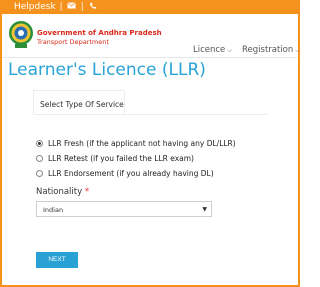  Describe the element at coordinates (87, 192) in the screenshot. I see `required-marker: *` at that location.